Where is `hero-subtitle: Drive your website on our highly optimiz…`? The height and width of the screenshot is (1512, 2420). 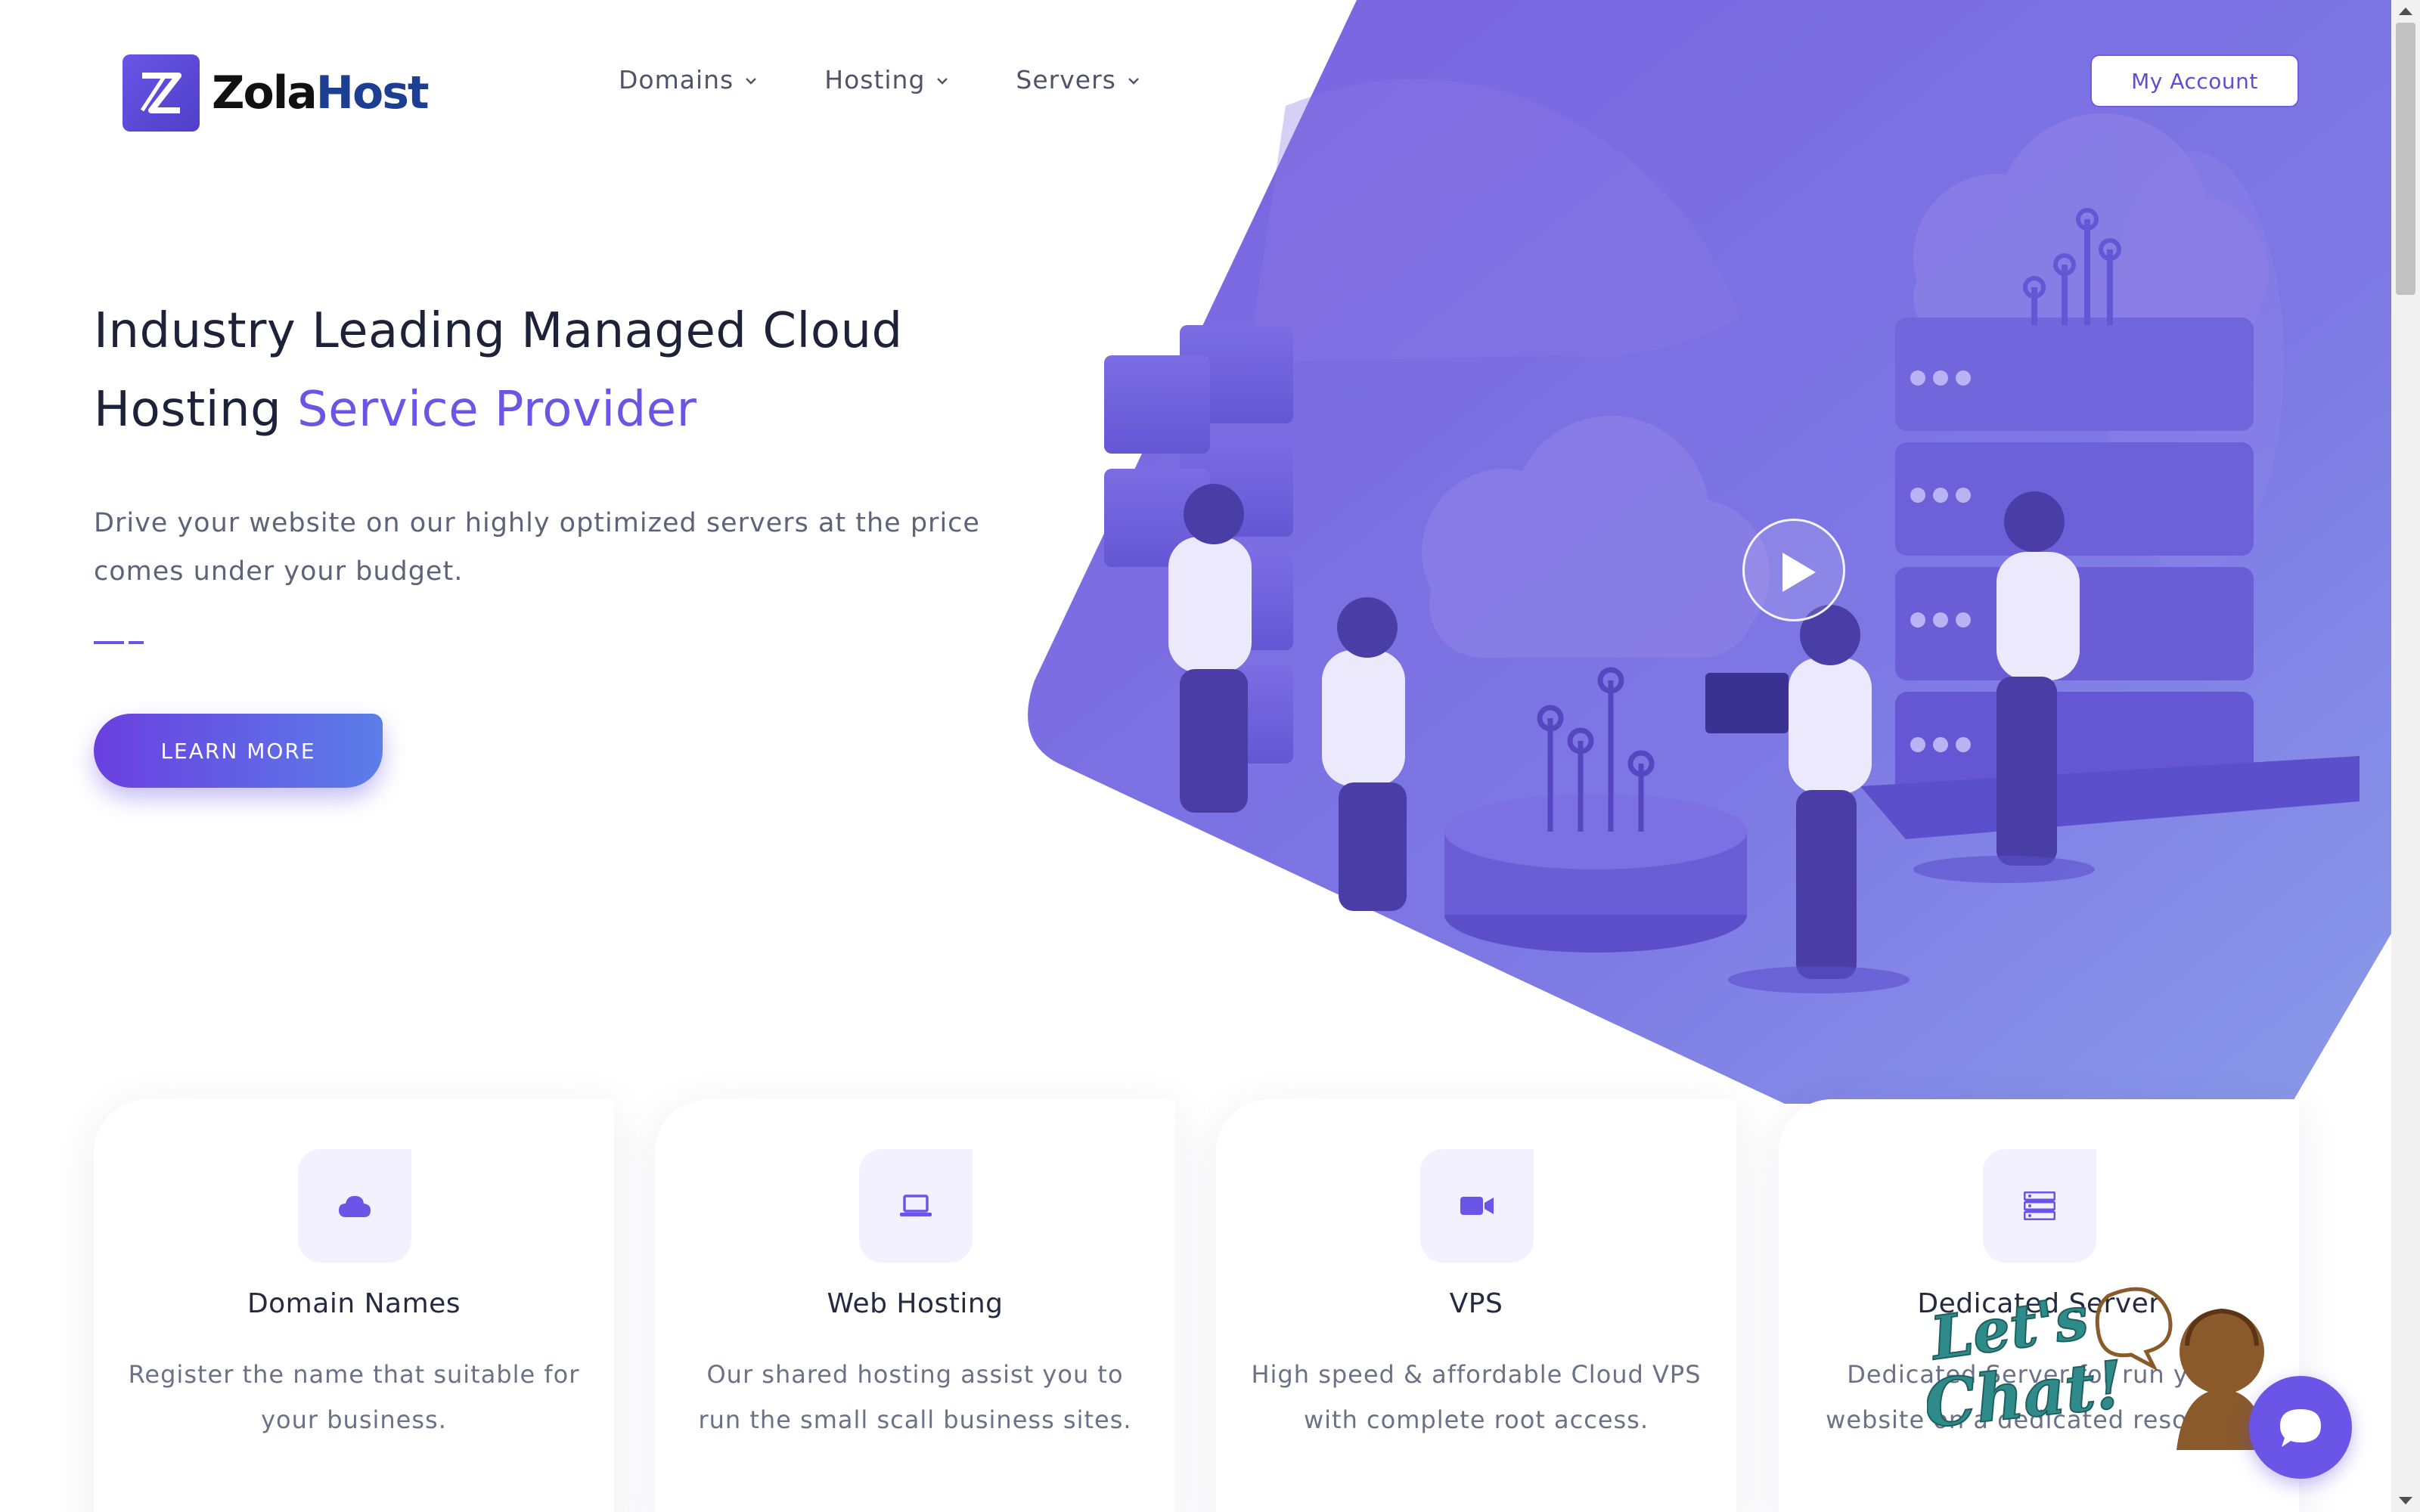
hero-subtitle: Drive your website on our highly optimiz… is located at coordinates (537, 547).